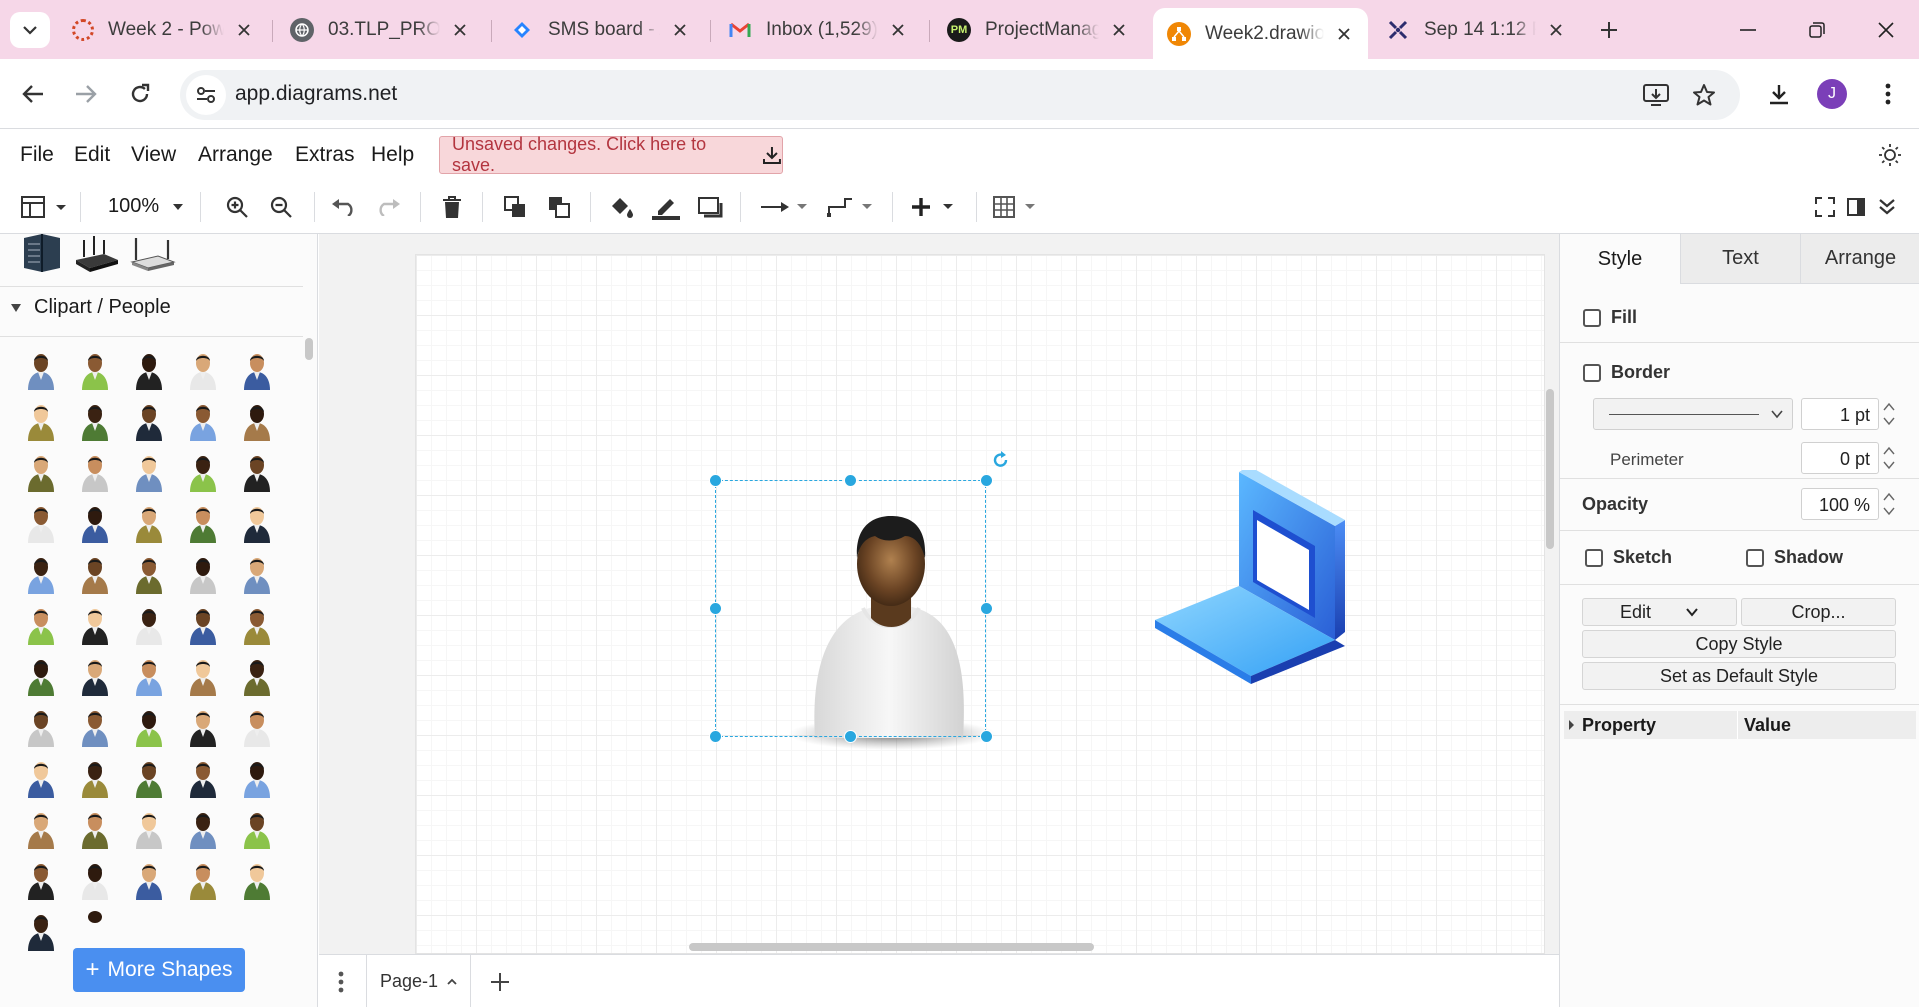  What do you see at coordinates (30, 30) in the screenshot?
I see `tab-search-button` at bounding box center [30, 30].